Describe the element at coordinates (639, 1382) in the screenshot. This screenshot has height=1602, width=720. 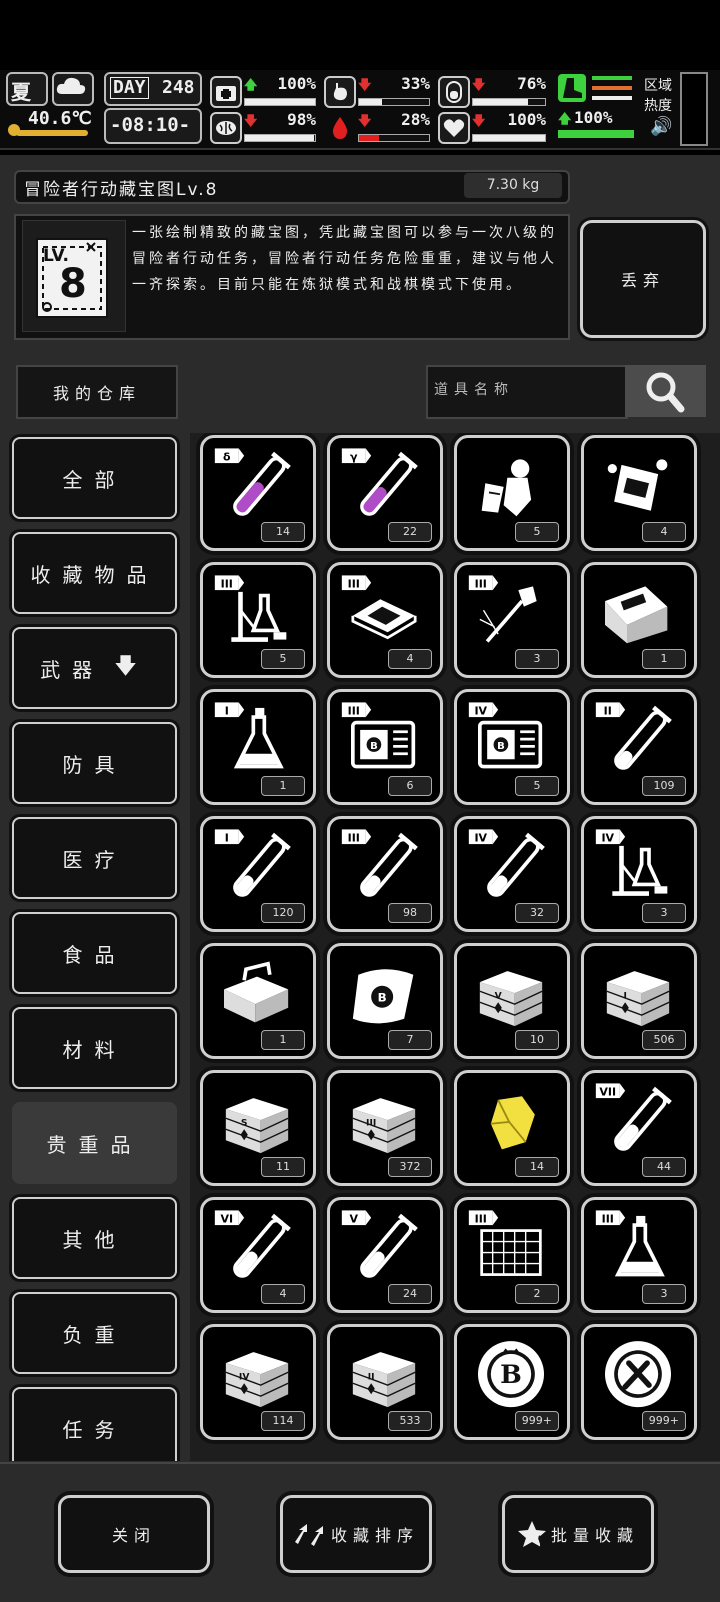
I see `inventory-slot: 999+` at that location.